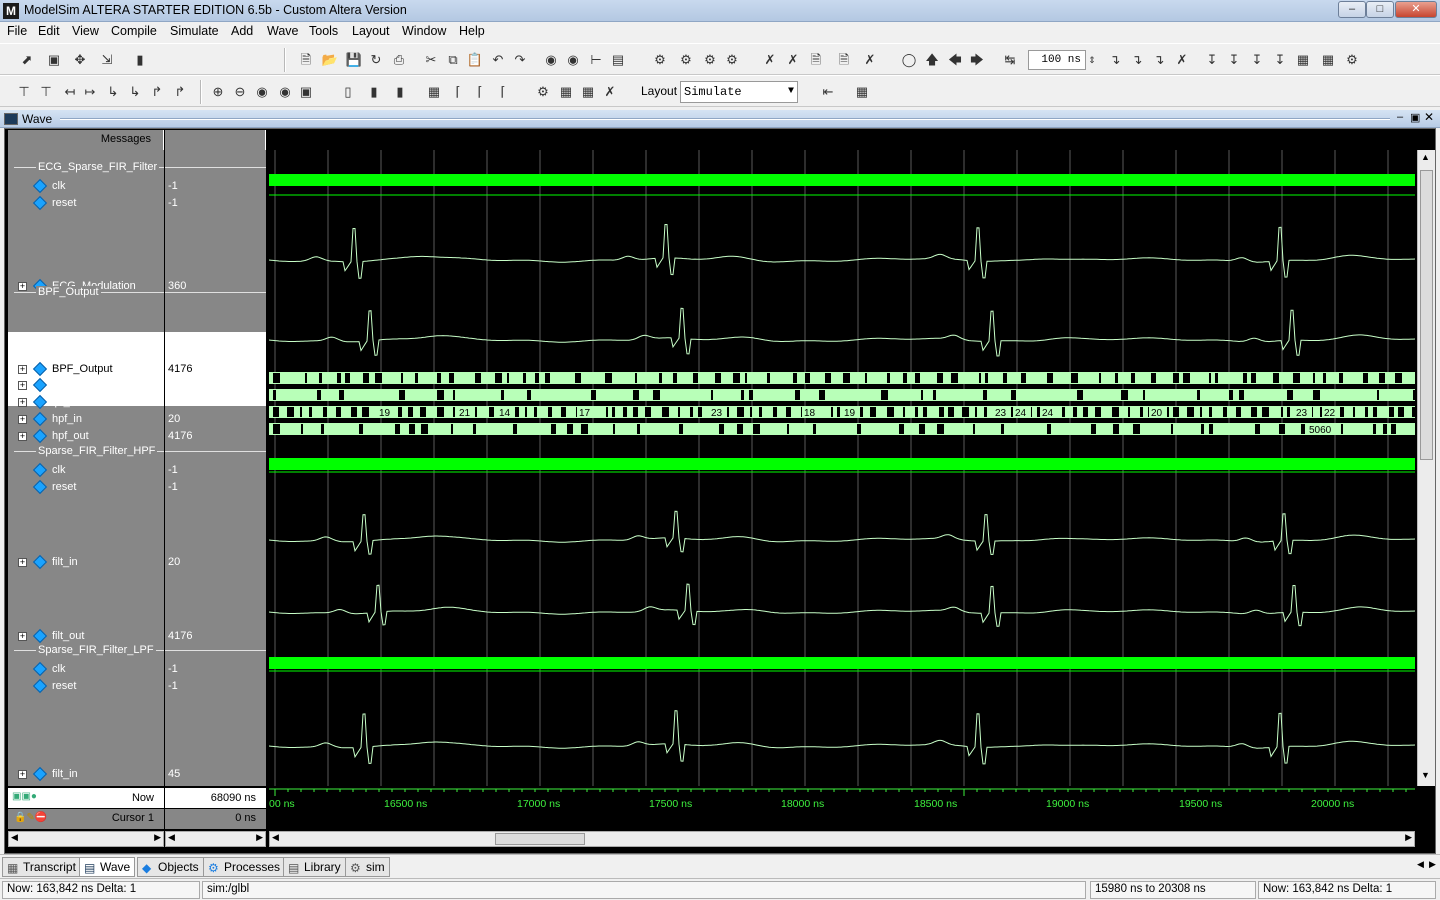 Image resolution: width=1440 pixels, height=900 pixels. What do you see at coordinates (1415, 117) in the screenshot?
I see `undock-icon: ▣` at bounding box center [1415, 117].